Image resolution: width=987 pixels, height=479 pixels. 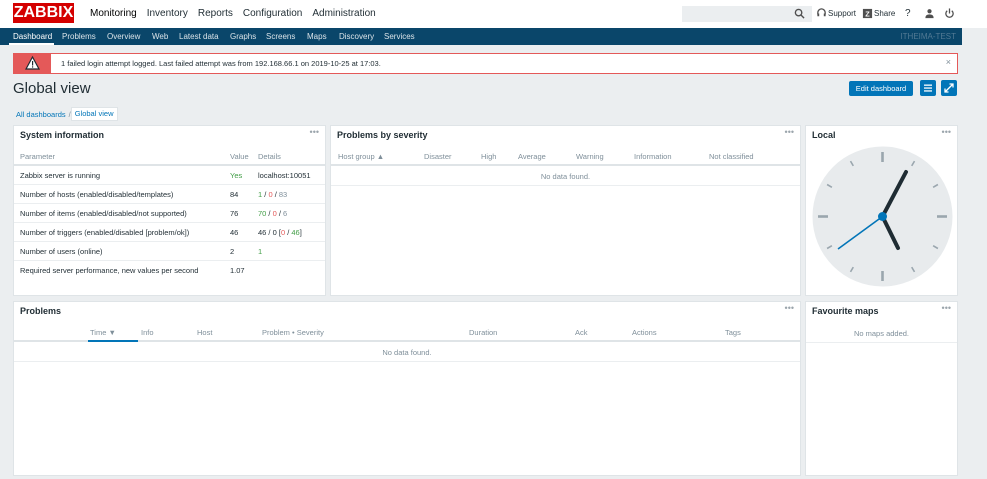 I want to click on sign-out-icon, so click(x=949, y=13).